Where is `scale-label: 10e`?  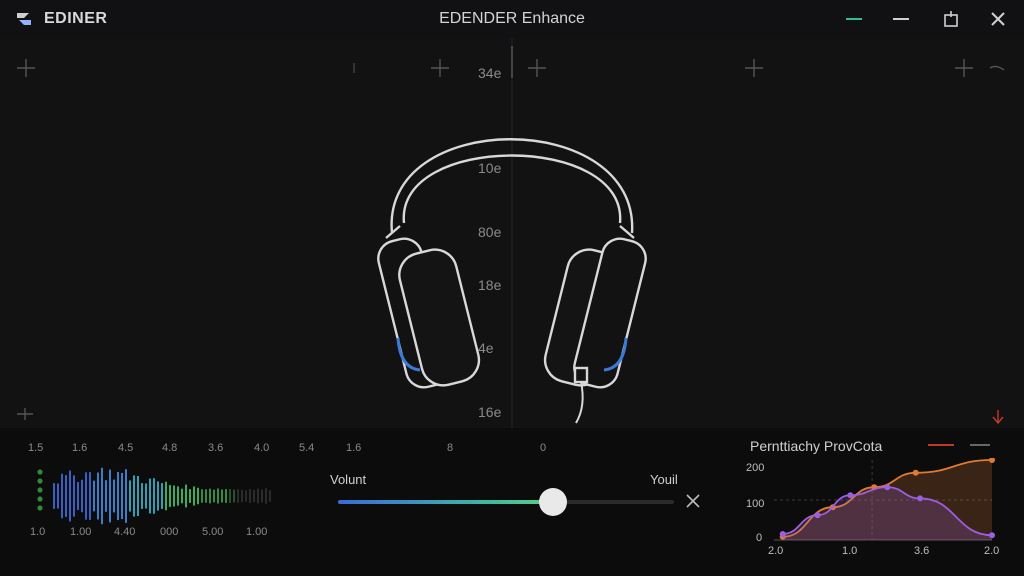 scale-label: 10e is located at coordinates (490, 168).